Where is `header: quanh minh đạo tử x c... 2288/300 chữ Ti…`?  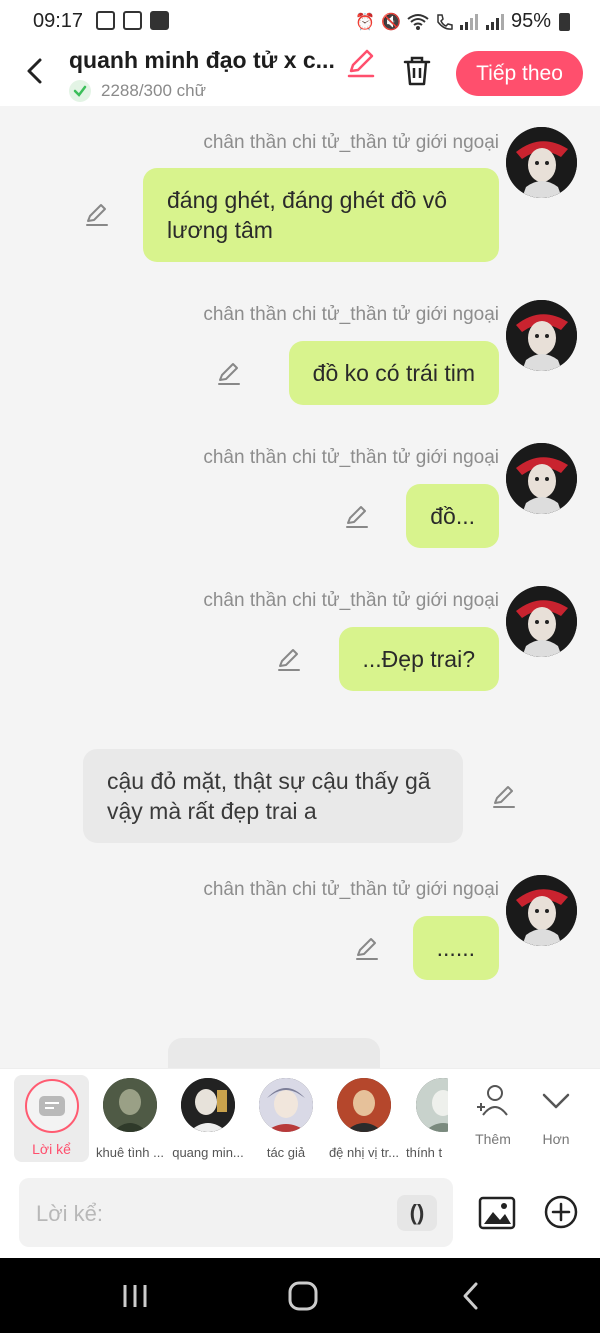 header: quanh minh đạo tử x c... 2288/300 chữ Ti… is located at coordinates (300, 74).